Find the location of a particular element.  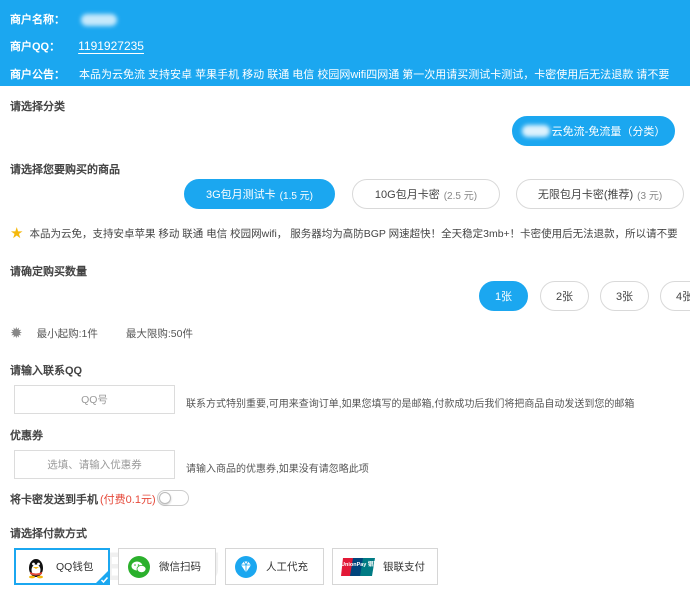

product-option-test-card: 3G包月测试卡 (1.5 元) is located at coordinates (259, 194).